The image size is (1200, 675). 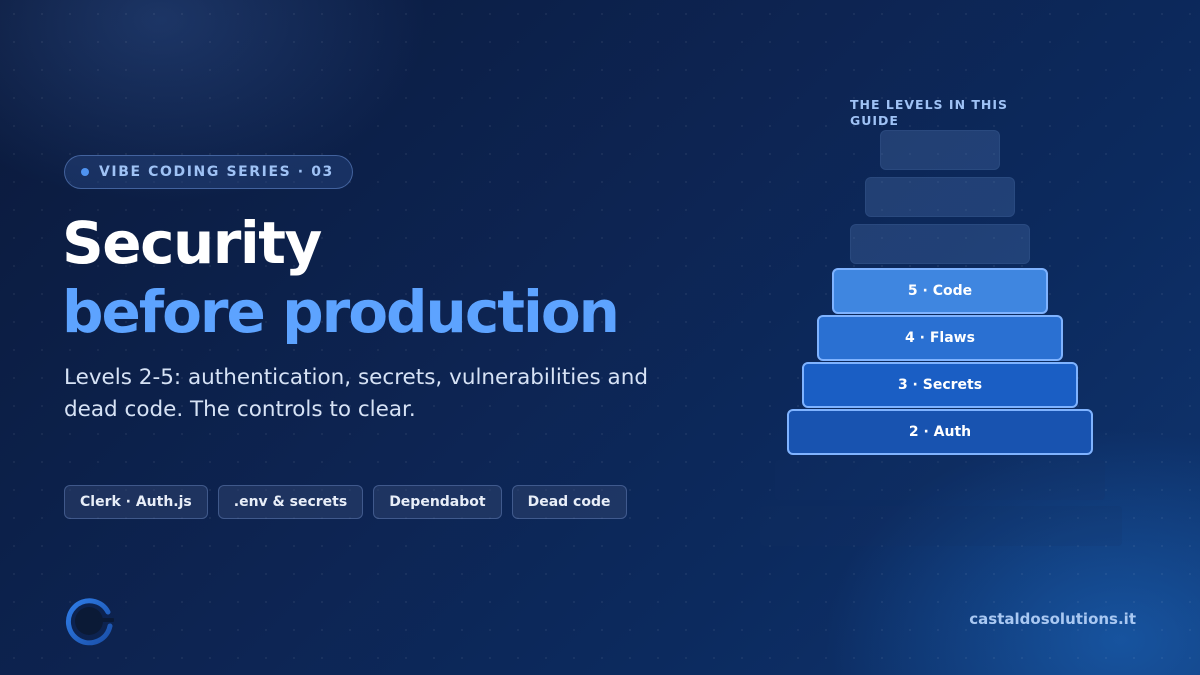 I want to click on website-link: castaldosolutions.it, so click(x=1052, y=619).